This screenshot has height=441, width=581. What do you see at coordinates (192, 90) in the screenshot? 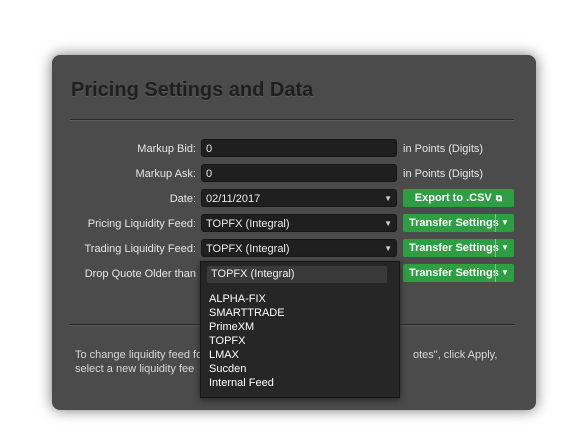
I see `page-title: Pricing Settings and Data` at bounding box center [192, 90].